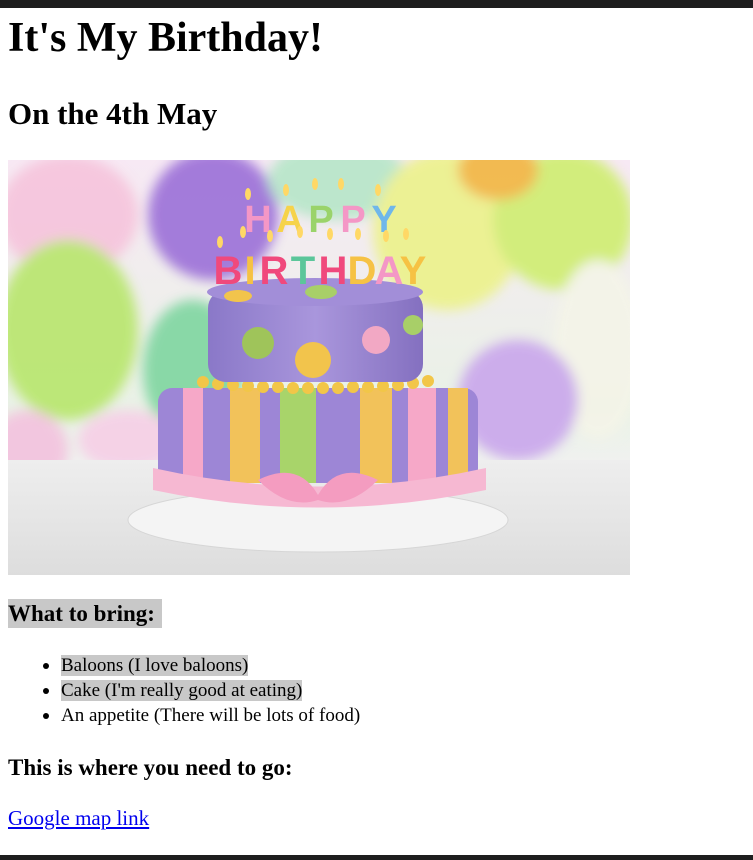 This screenshot has width=753, height=860. I want to click on location-heading: This is where you need to go:, so click(150, 767).